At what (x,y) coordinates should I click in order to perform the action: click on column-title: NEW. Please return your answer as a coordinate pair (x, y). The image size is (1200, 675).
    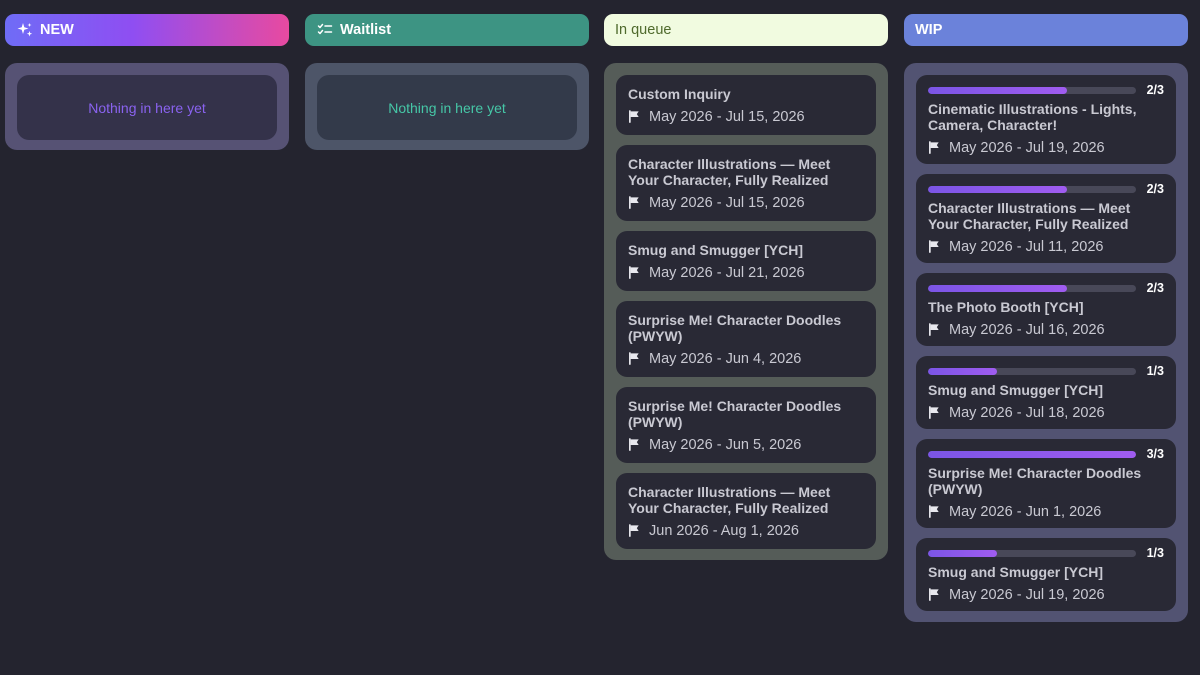
    Looking at the image, I should click on (57, 30).